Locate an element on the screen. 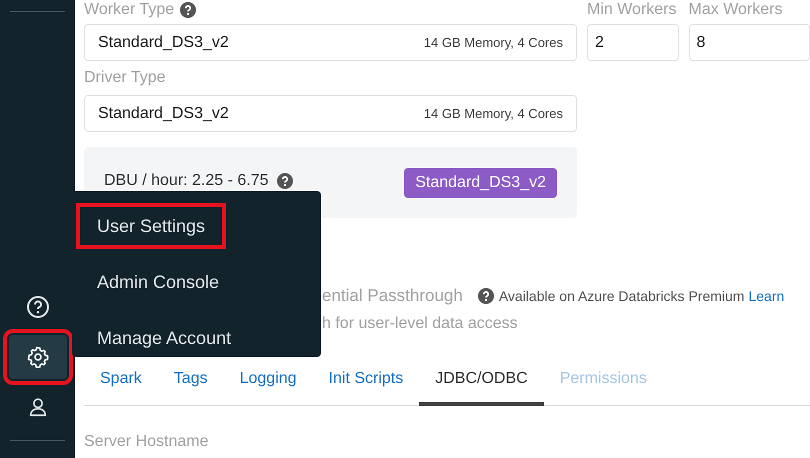 This screenshot has height=458, width=810. field-label: Max Workers is located at coordinates (736, 10).